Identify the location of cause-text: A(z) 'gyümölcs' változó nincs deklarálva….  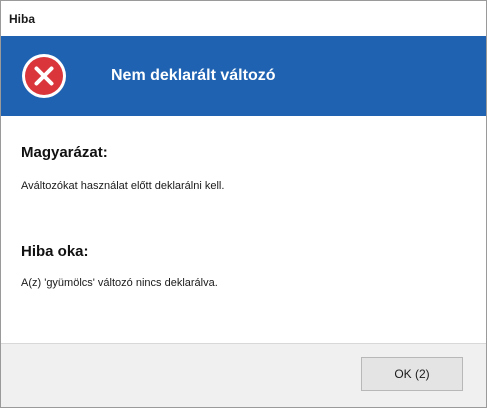
(119, 283).